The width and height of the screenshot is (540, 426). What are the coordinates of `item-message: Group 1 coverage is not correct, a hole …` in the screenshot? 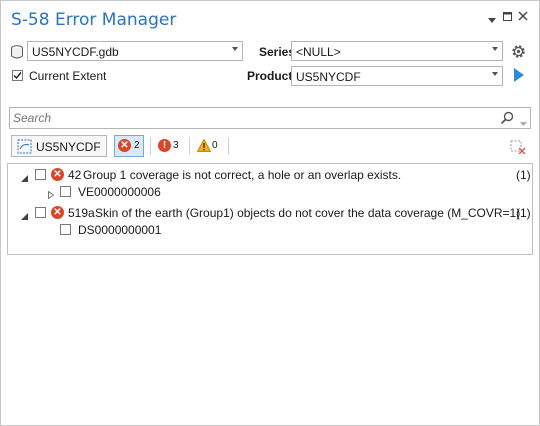 It's located at (242, 175).